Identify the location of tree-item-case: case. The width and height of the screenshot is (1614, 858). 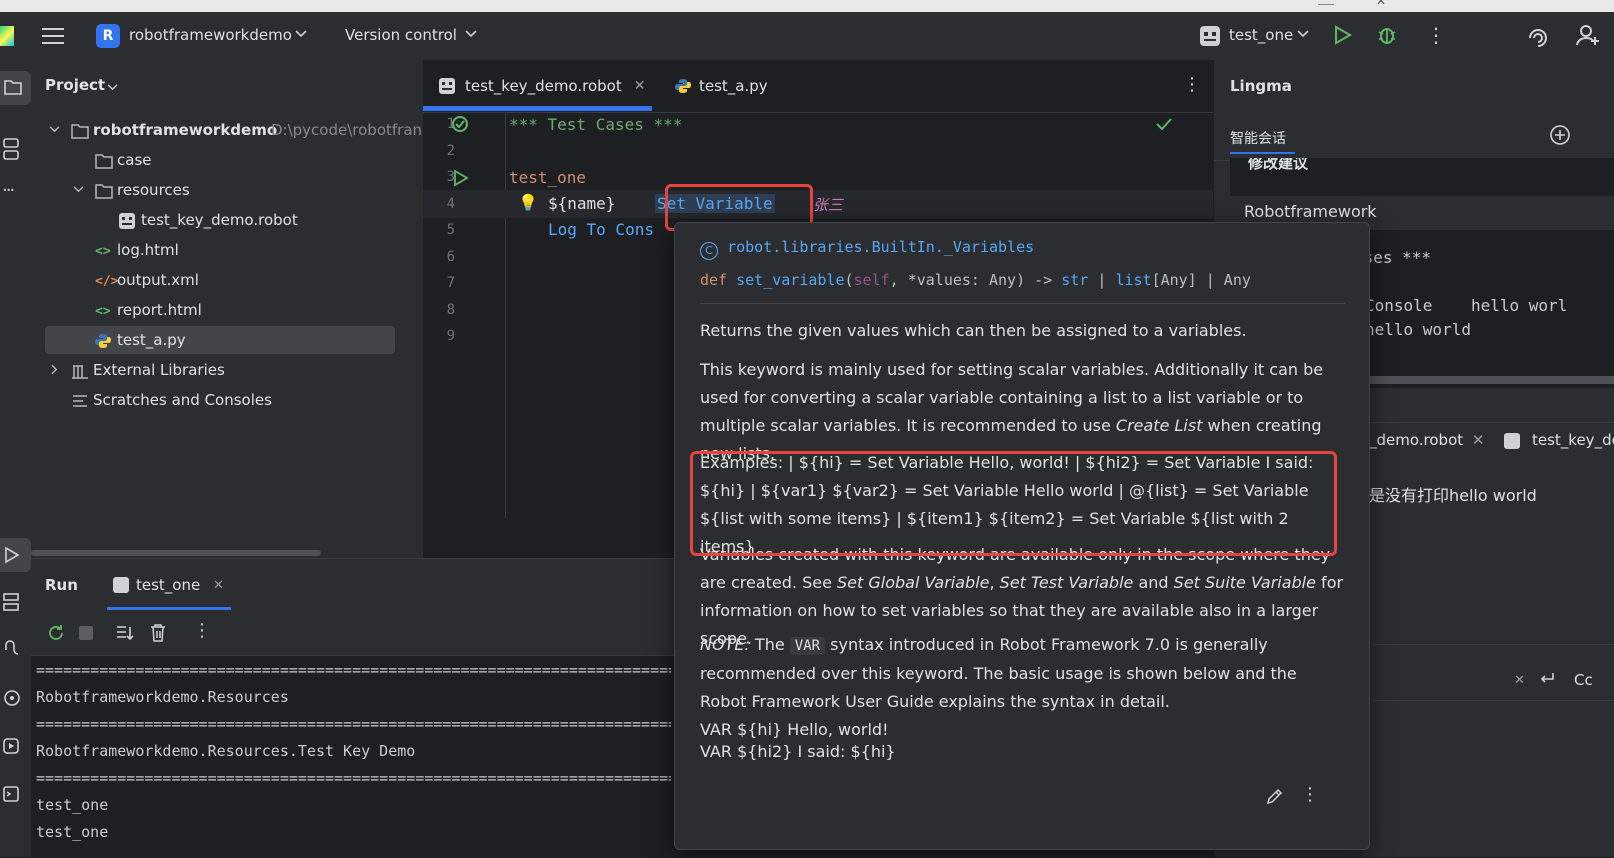
(227, 160).